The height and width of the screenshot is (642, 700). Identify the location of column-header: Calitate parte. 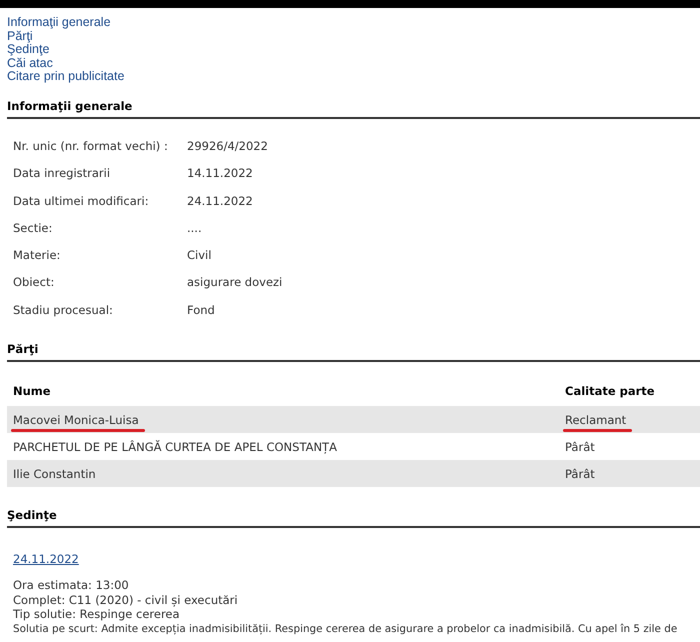
(629, 395).